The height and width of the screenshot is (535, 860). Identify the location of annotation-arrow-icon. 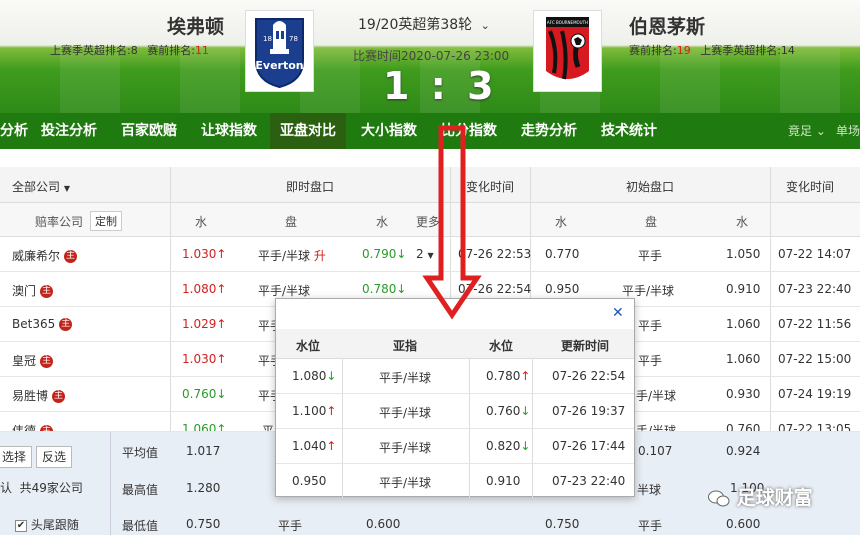
(452, 222).